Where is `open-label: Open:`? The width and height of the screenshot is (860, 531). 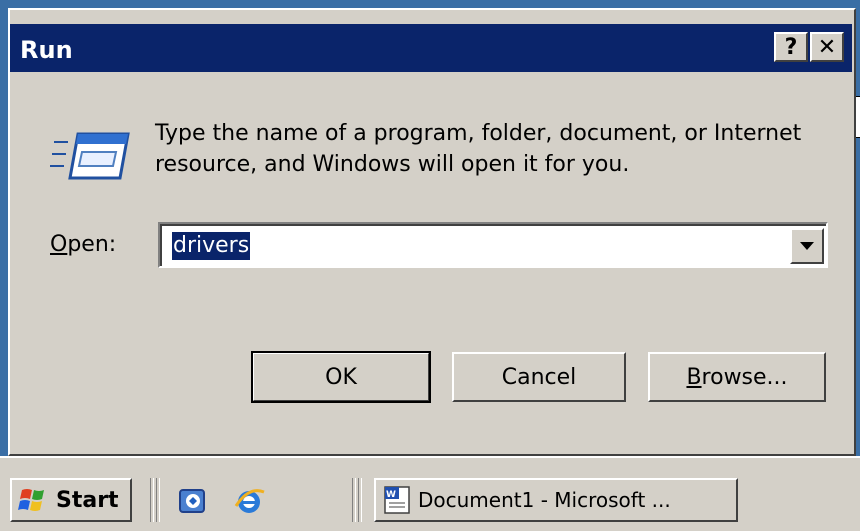
open-label: Open: is located at coordinates (83, 244).